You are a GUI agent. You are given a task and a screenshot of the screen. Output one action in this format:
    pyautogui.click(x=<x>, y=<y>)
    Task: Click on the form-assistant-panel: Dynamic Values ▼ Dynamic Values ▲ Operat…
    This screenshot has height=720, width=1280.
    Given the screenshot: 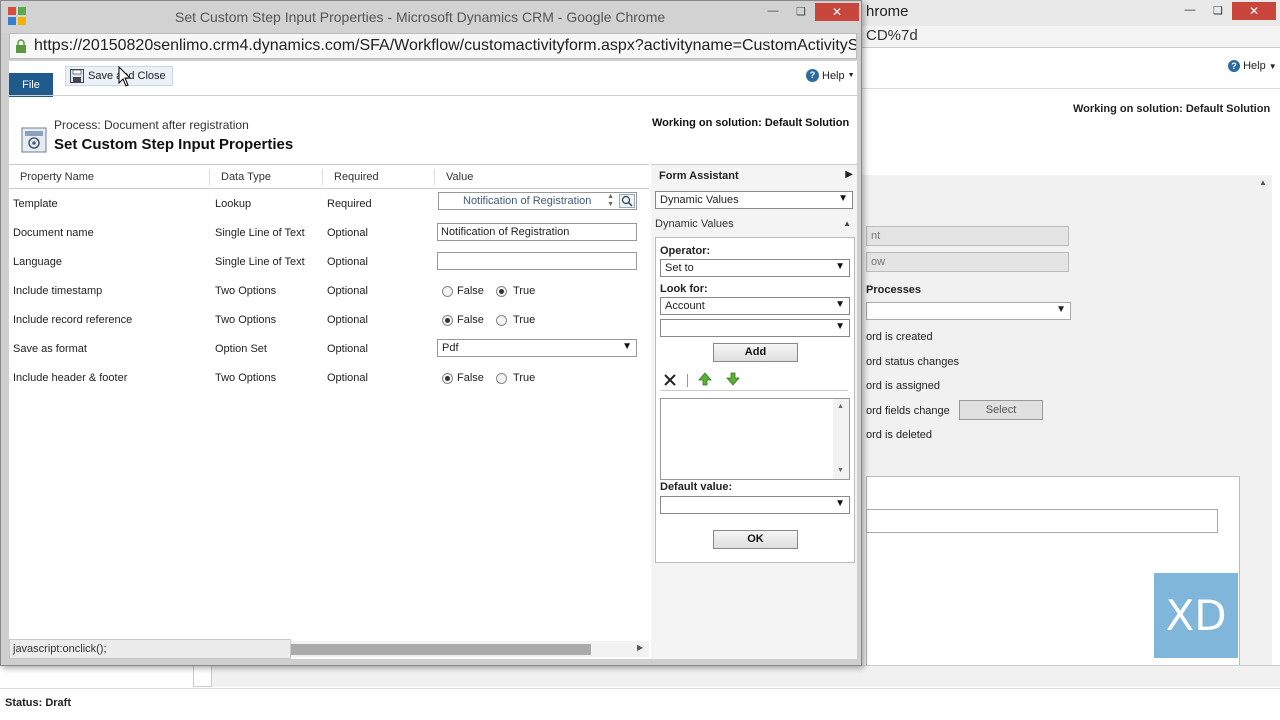 What is the action you would take?
    pyautogui.click(x=754, y=424)
    